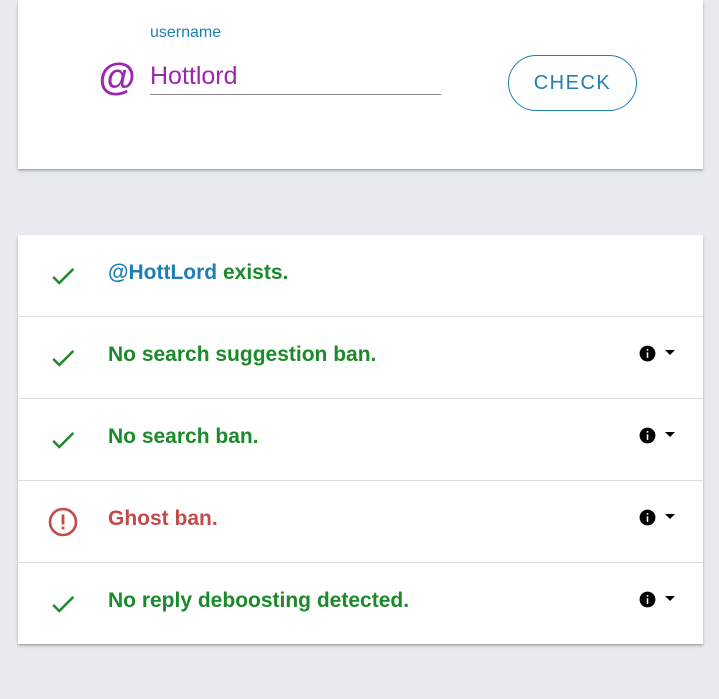 The width and height of the screenshot is (719, 699). I want to click on alert-circle-icon, so click(63, 522).